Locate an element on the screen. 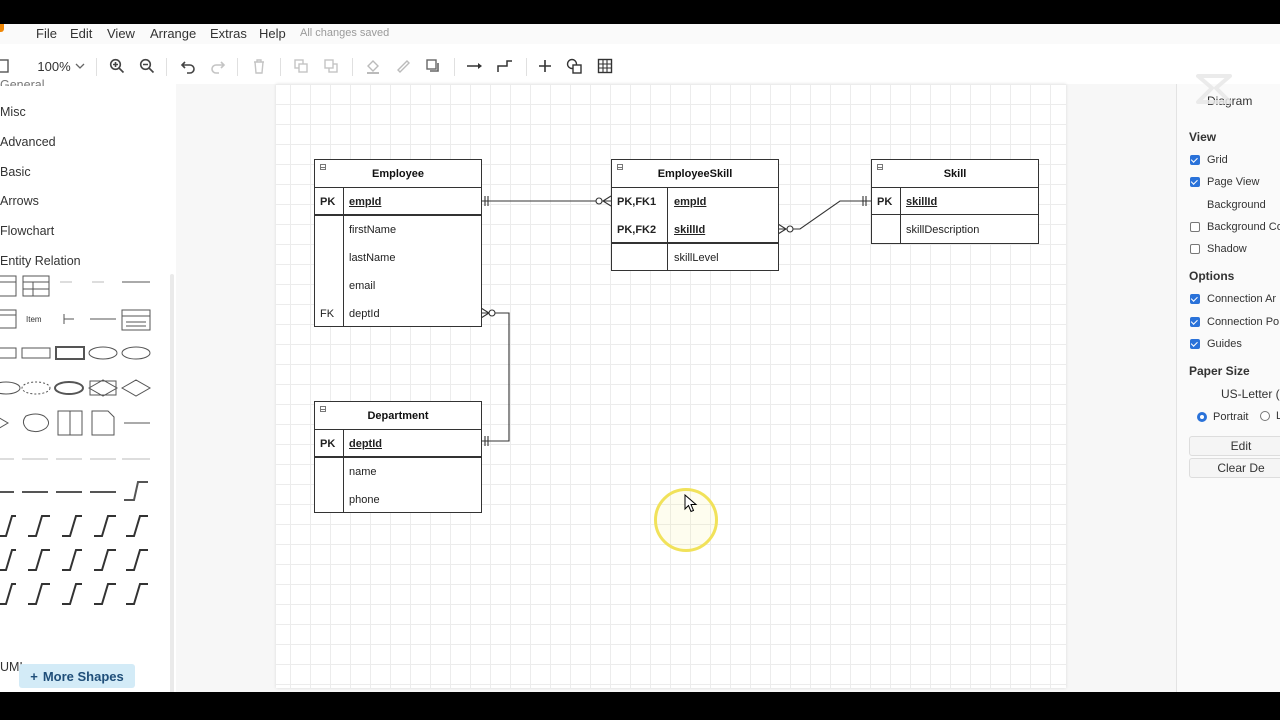 This screenshot has height=720, width=1280. paper-size-select: US-Letter ( is located at coordinates (1250, 394).